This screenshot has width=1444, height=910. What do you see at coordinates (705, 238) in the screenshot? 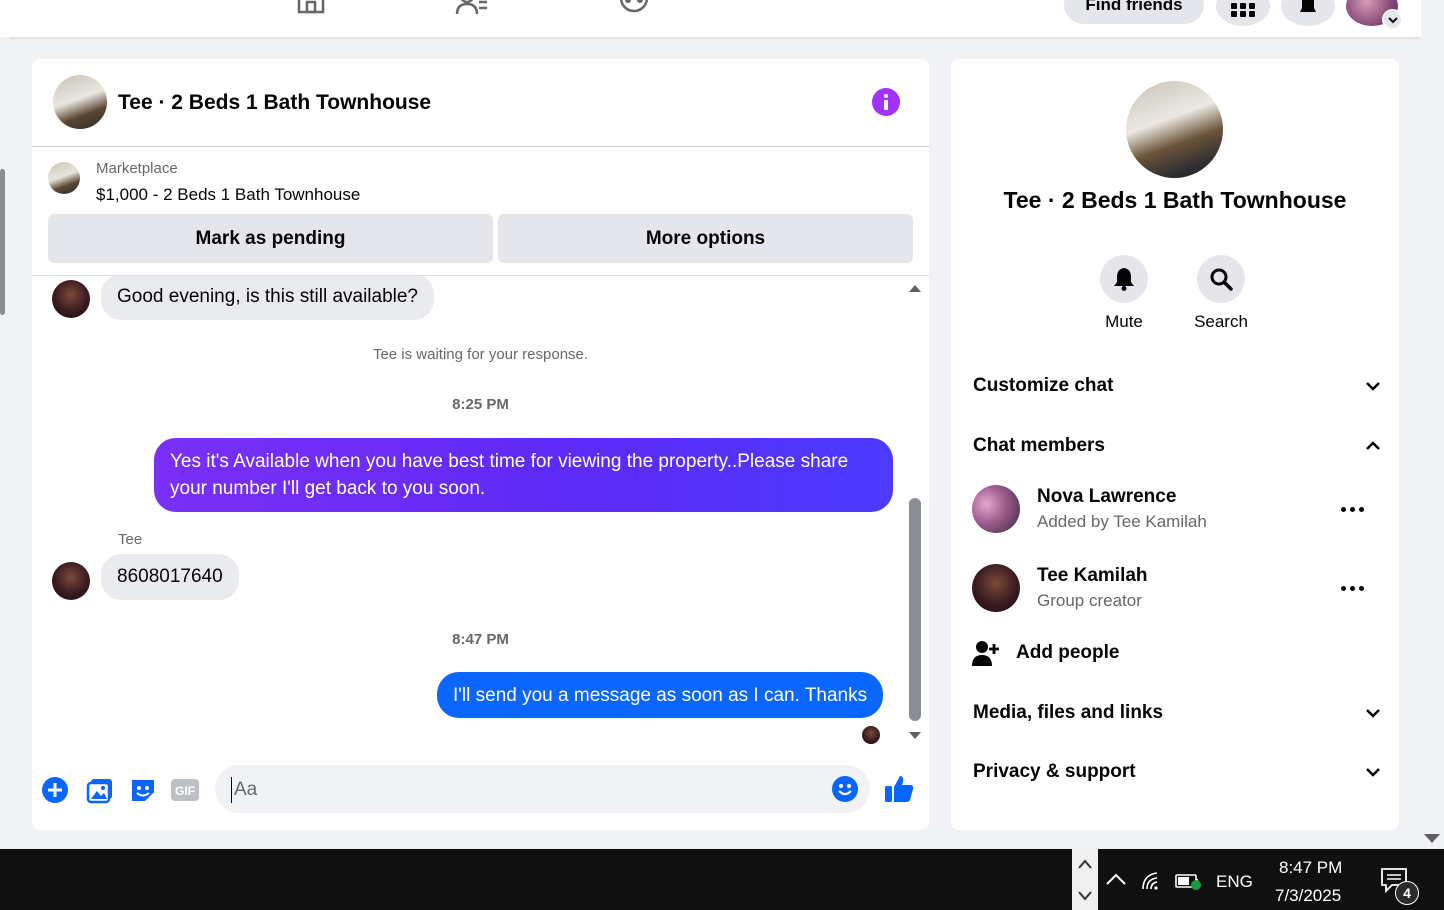
I see `more-options-button: More options` at bounding box center [705, 238].